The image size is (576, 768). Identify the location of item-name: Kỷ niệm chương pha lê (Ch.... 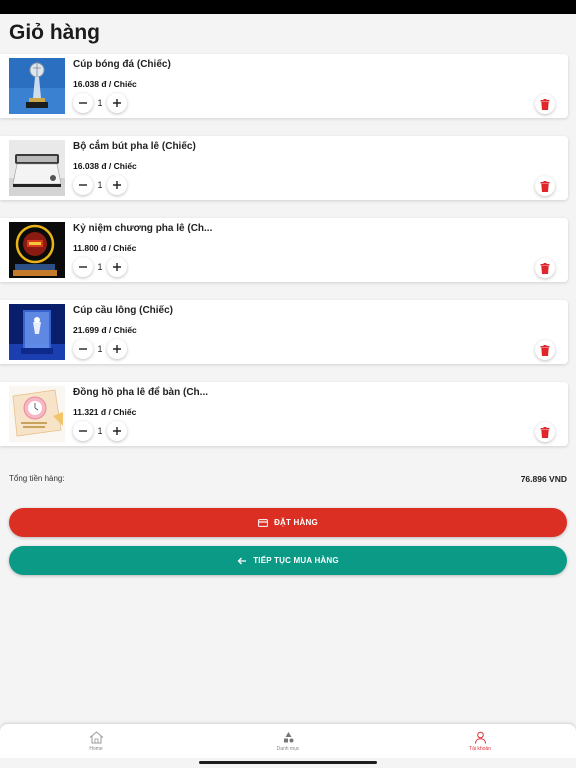
(143, 228).